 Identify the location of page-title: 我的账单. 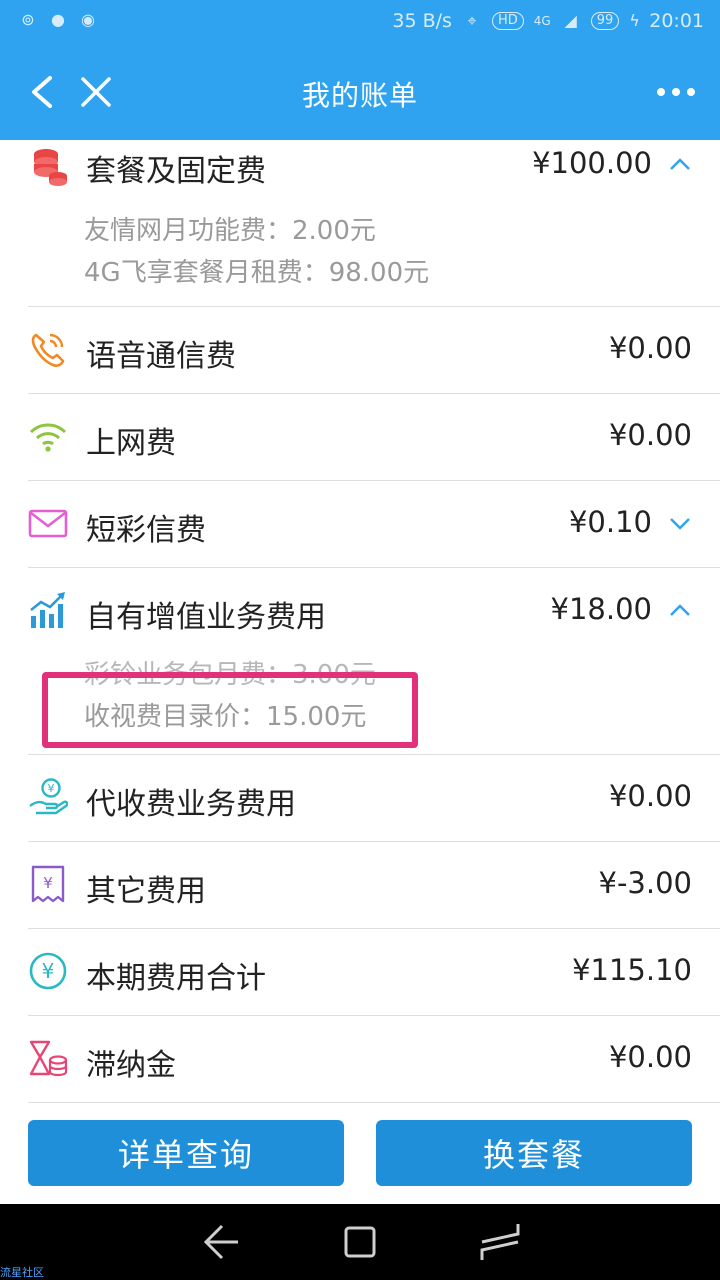
(359, 95).